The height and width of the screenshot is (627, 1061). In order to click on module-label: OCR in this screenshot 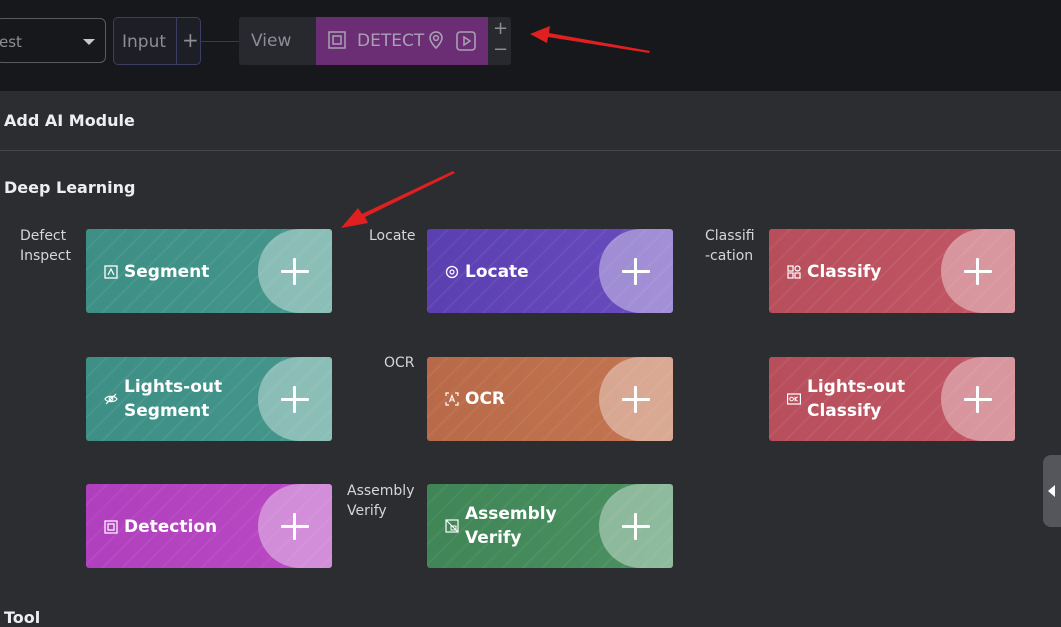, I will do `click(485, 399)`.